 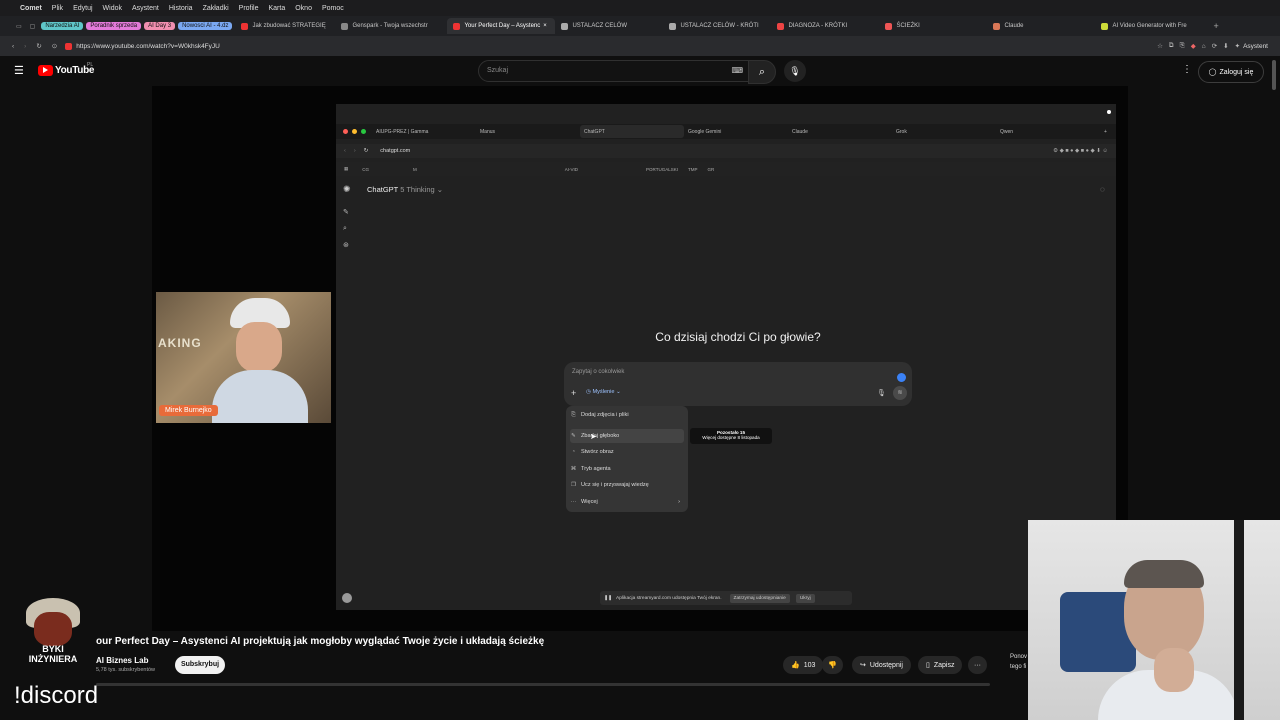 What do you see at coordinates (803, 665) in the screenshot?
I see `like-button: 👍 103` at bounding box center [803, 665].